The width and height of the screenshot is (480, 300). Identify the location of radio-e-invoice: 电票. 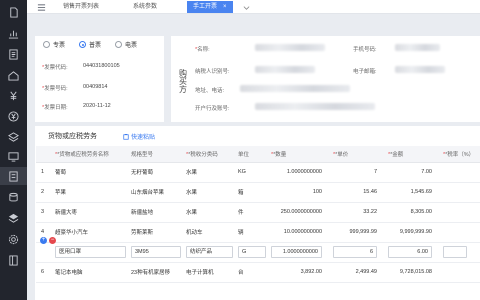
(126, 44).